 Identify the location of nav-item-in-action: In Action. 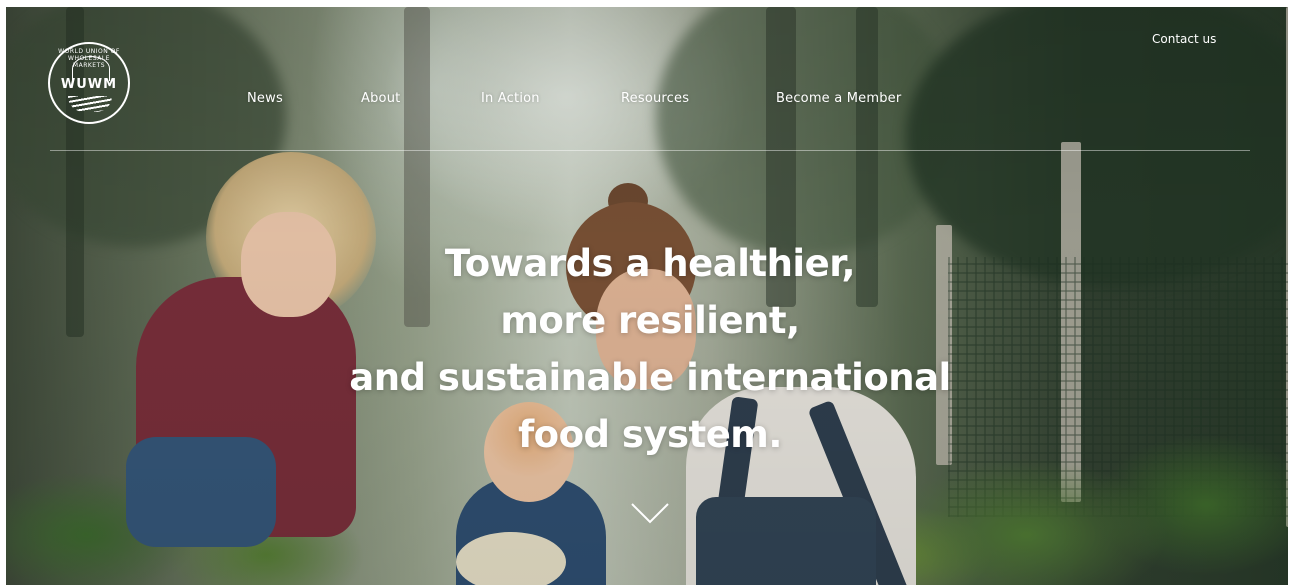
(510, 98).